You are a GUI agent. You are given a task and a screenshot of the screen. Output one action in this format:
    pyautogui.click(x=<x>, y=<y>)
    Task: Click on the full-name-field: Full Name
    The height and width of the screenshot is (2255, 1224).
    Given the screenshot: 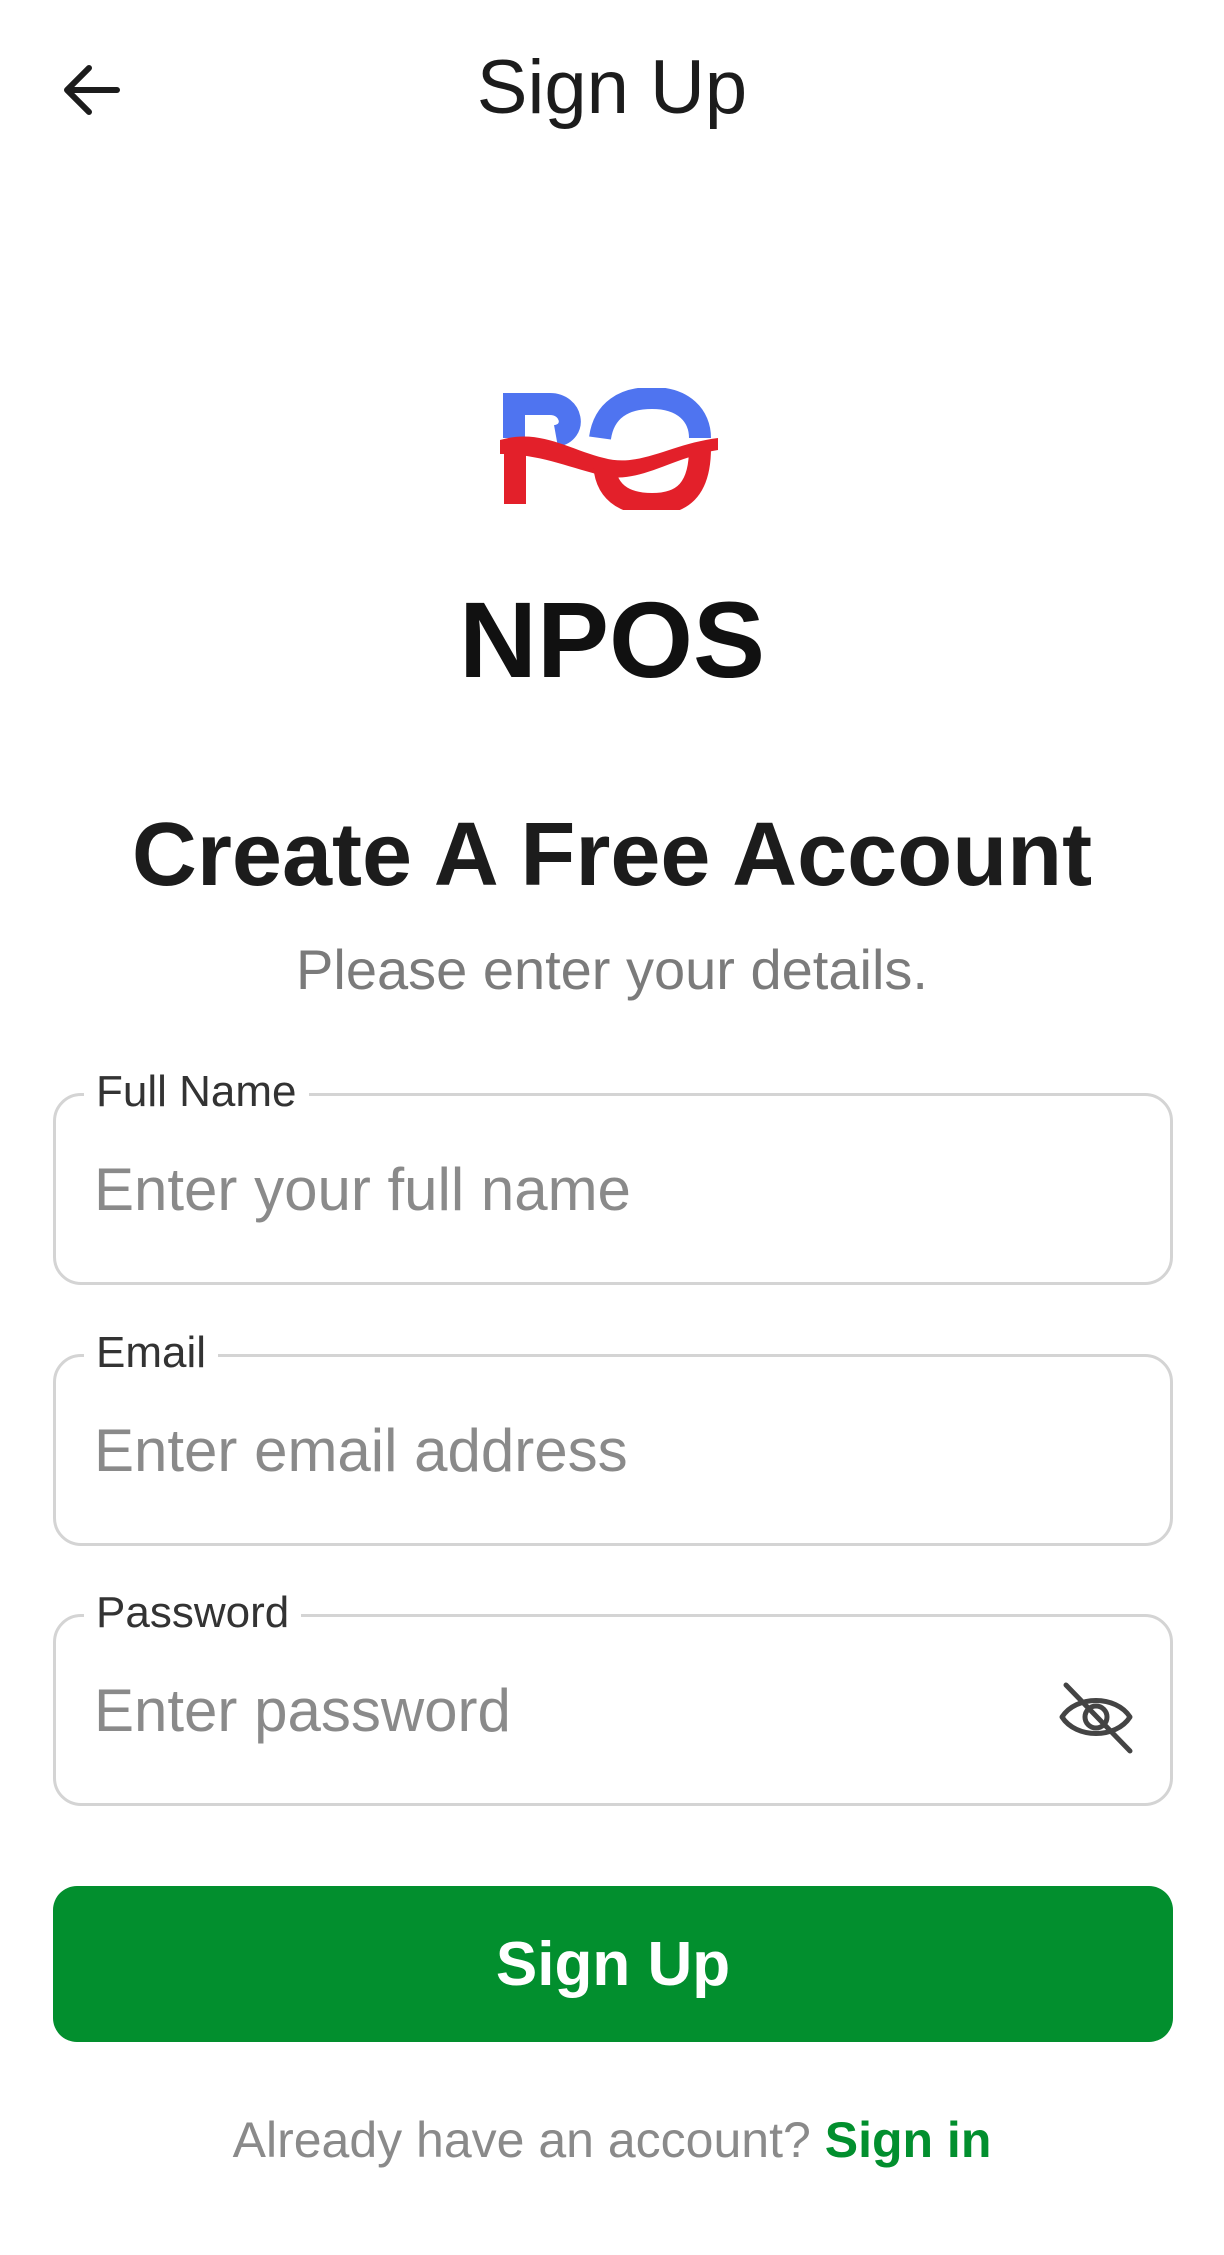 What is the action you would take?
    pyautogui.click(x=613, y=1174)
    